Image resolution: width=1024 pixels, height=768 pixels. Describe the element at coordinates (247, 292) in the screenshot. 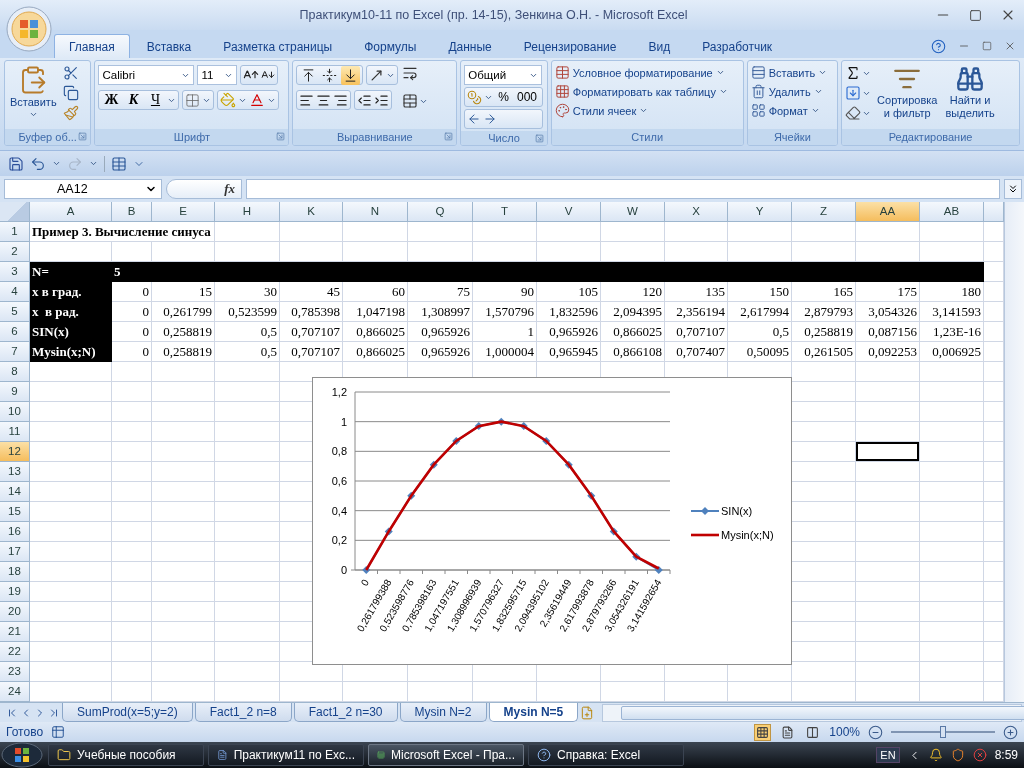

I see `table-cell: 30` at that location.